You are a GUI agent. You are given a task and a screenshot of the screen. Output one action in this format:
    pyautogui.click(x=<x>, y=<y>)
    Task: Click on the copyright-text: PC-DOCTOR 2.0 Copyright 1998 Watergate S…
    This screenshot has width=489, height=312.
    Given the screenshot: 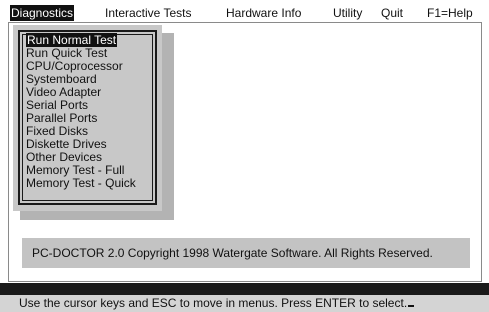 What is the action you would take?
    pyautogui.click(x=232, y=253)
    